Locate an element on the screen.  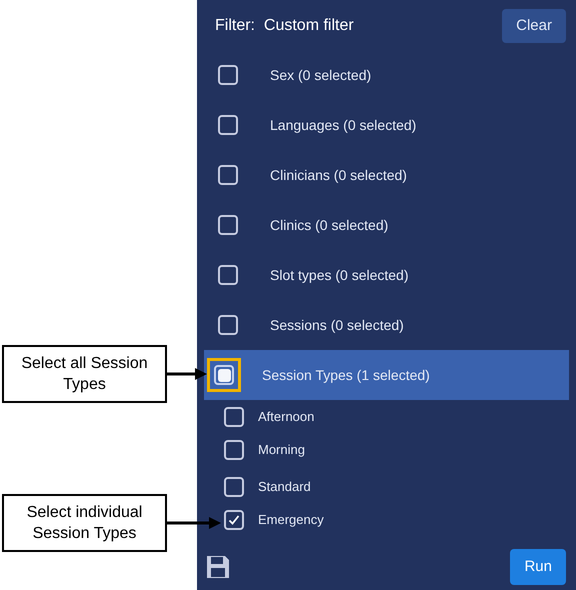
category-label: Clinics (0 selected) is located at coordinates (329, 225).